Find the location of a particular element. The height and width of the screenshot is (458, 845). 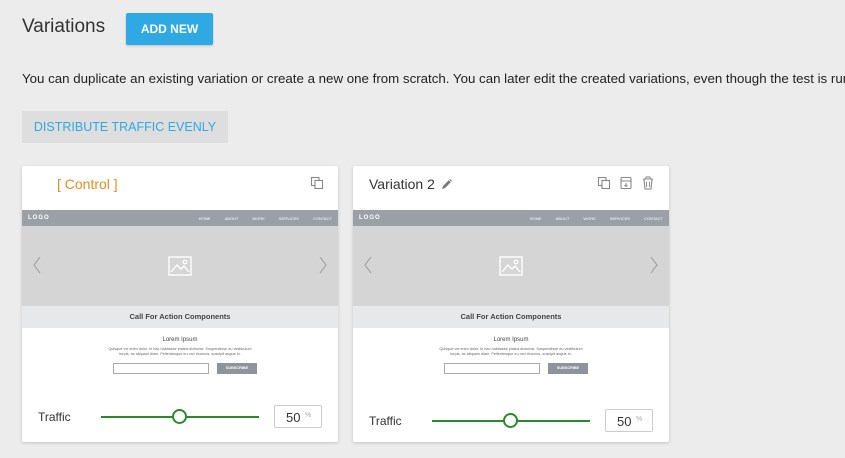

card-header: [ Control ] is located at coordinates (180, 188).